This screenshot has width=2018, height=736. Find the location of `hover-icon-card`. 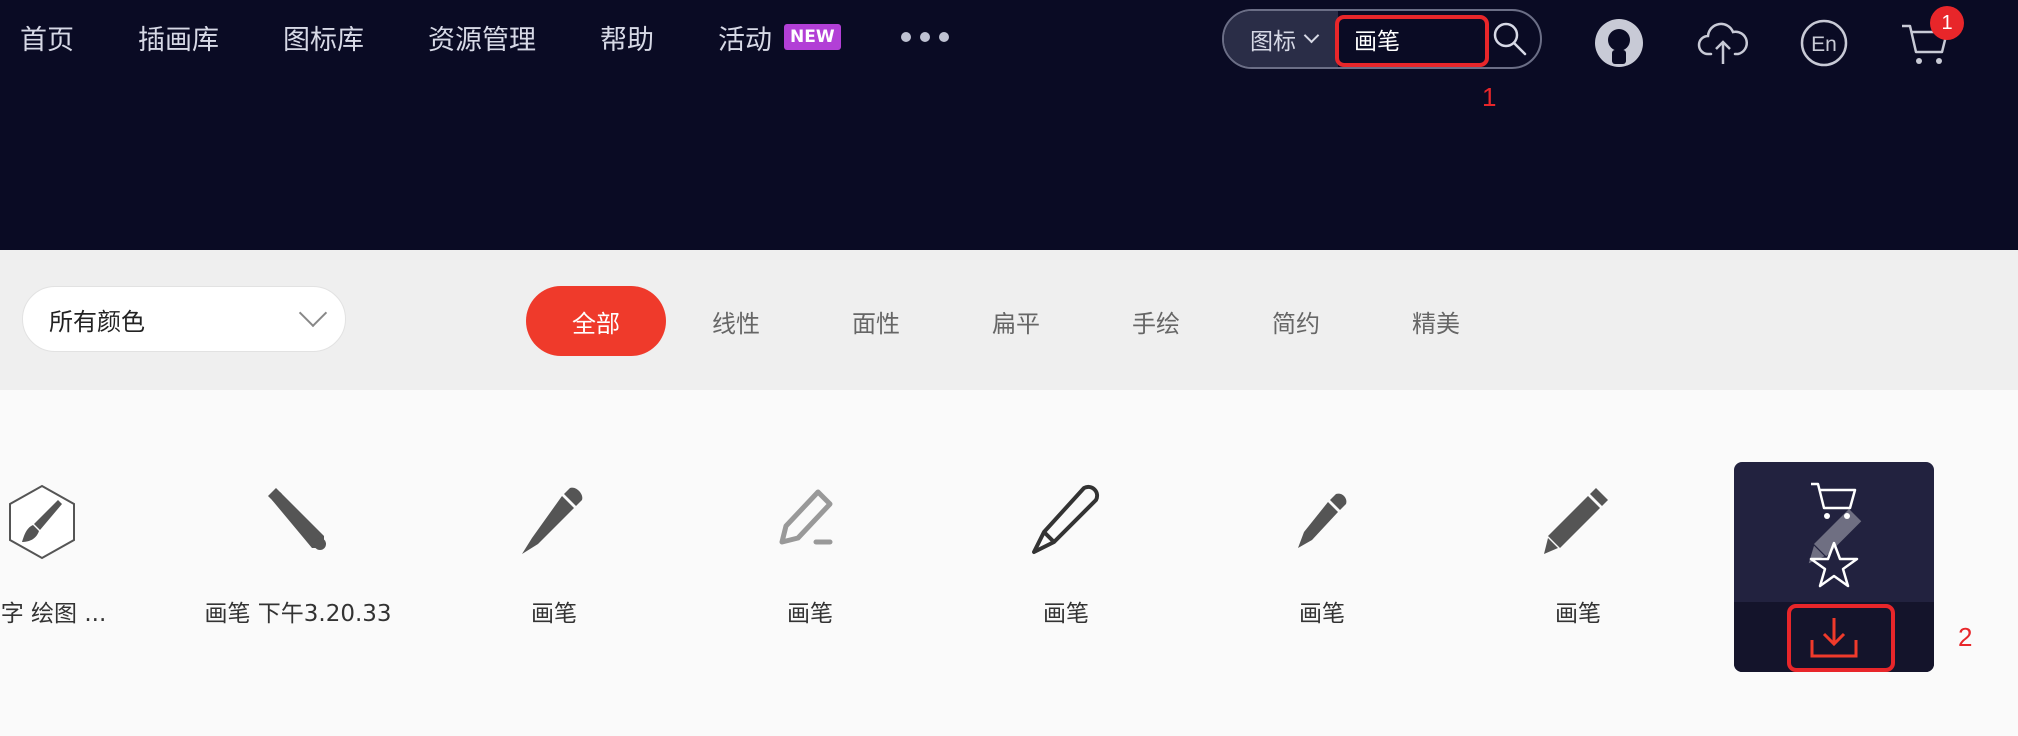

hover-icon-card is located at coordinates (1834, 567).